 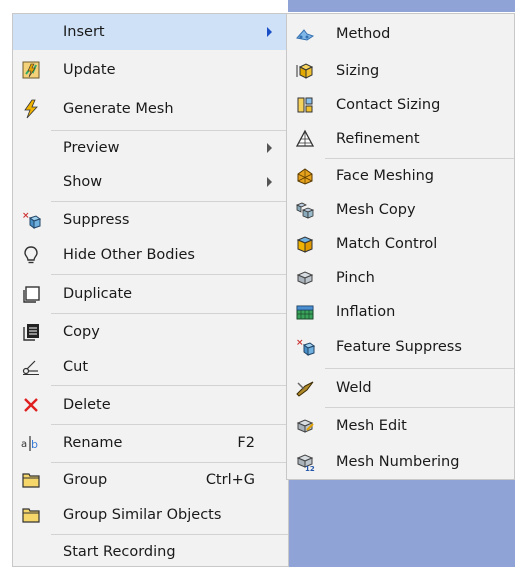 What do you see at coordinates (355, 278) in the screenshot?
I see `submenu-item-label: Pinch` at bounding box center [355, 278].